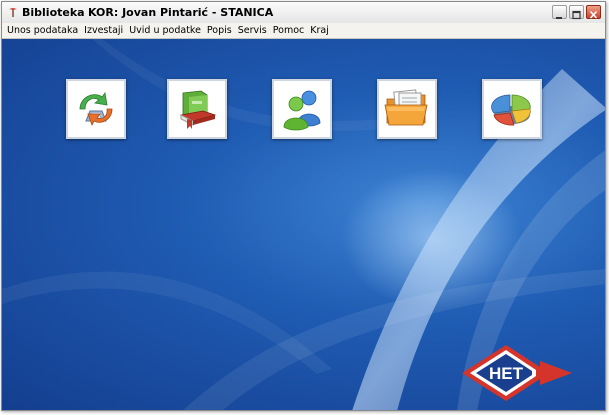 The width and height of the screenshot is (609, 415). Describe the element at coordinates (42, 30) in the screenshot. I see `menu-unos-podataka: Unos podataka` at that location.